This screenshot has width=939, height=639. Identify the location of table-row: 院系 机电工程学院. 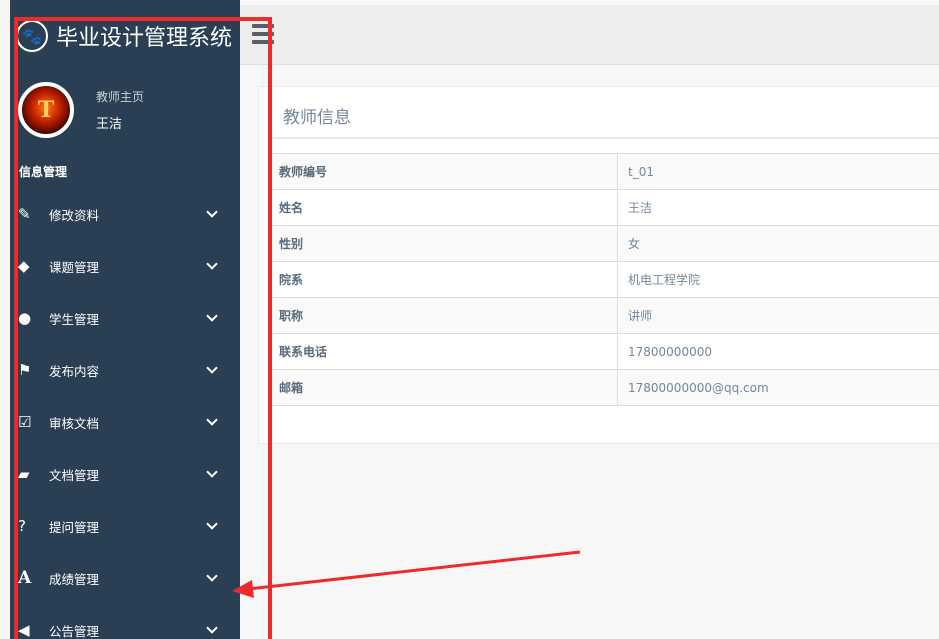
(603, 279).